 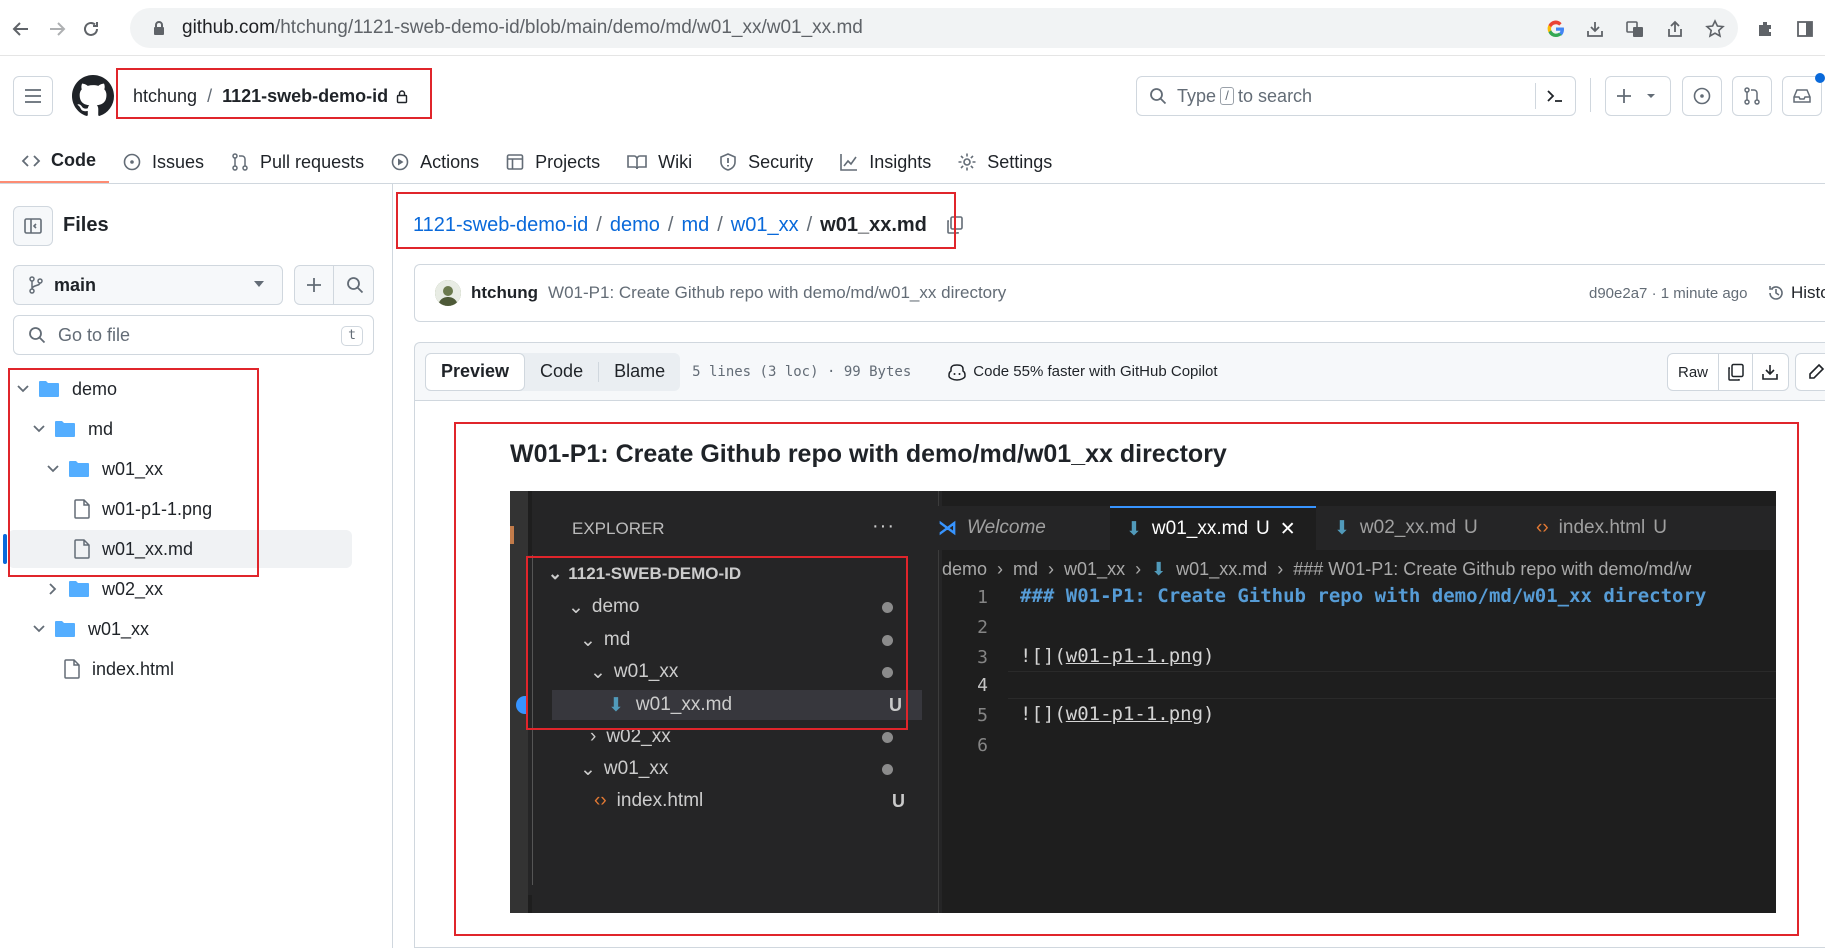 I want to click on tab-code: Code, so click(x=54, y=162).